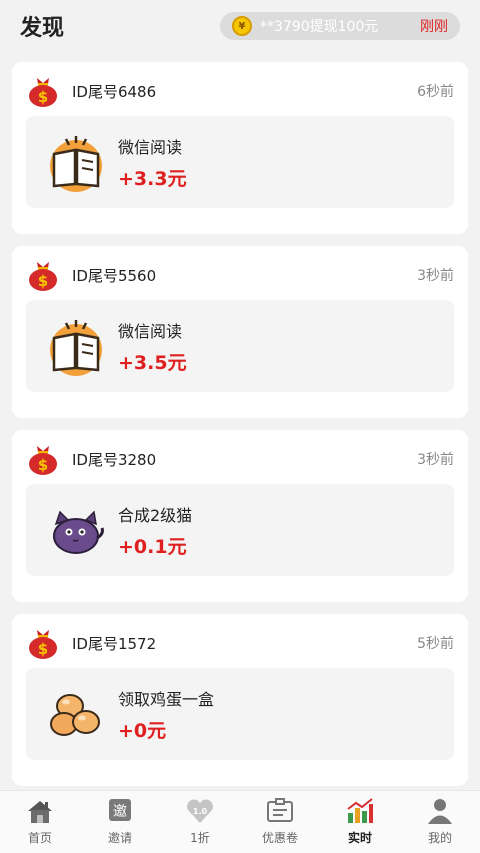 This screenshot has width=480, height=853. What do you see at coordinates (152, 363) in the screenshot?
I see `reward-amount: +3.5元` at bounding box center [152, 363].